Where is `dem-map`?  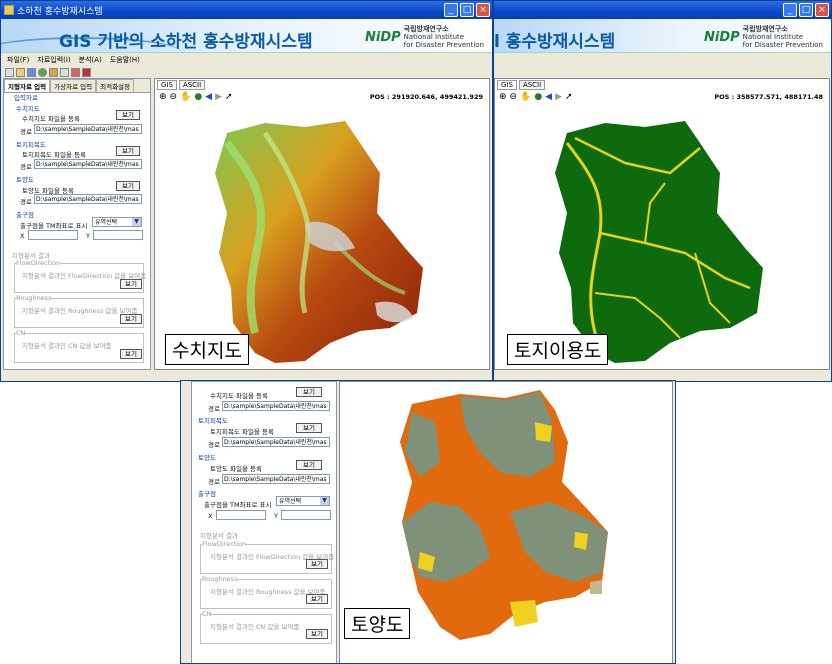
dem-map is located at coordinates (319, 242).